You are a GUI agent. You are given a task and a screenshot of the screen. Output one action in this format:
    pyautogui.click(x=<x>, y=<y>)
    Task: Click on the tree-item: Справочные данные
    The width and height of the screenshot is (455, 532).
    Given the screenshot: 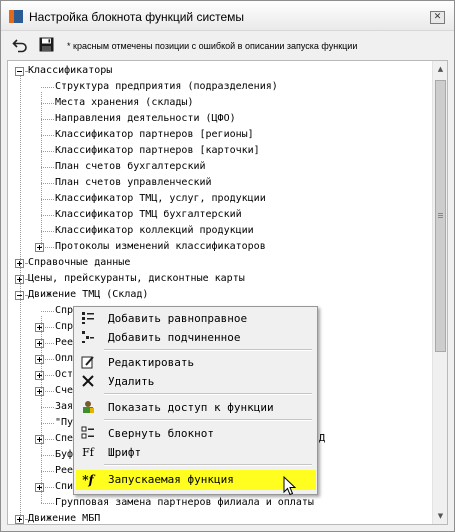 What is the action you would take?
    pyautogui.click(x=220, y=263)
    